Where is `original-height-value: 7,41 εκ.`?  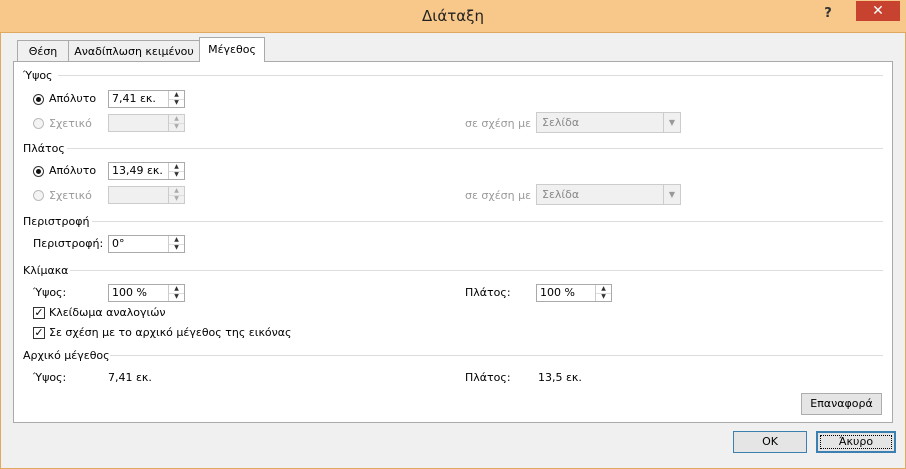
original-height-value: 7,41 εκ. is located at coordinates (130, 377).